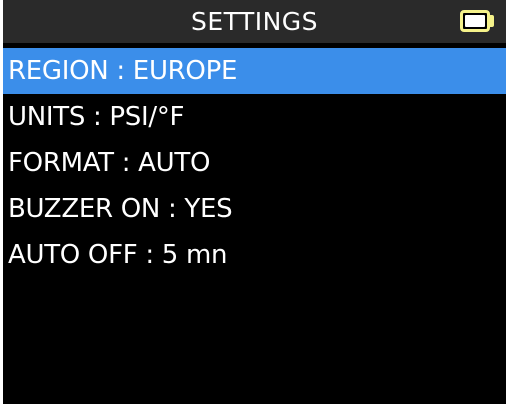 This screenshot has width=509, height=407. I want to click on battery-full-icon, so click(475, 21).